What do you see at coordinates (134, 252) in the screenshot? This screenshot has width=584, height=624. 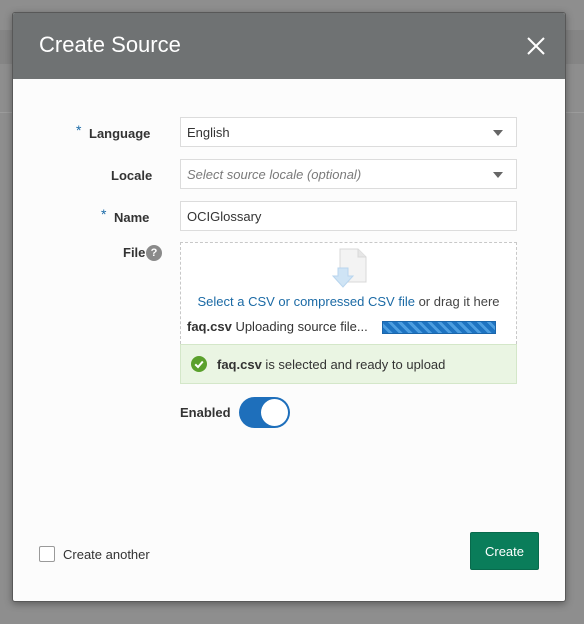 I see `file-label: File` at bounding box center [134, 252].